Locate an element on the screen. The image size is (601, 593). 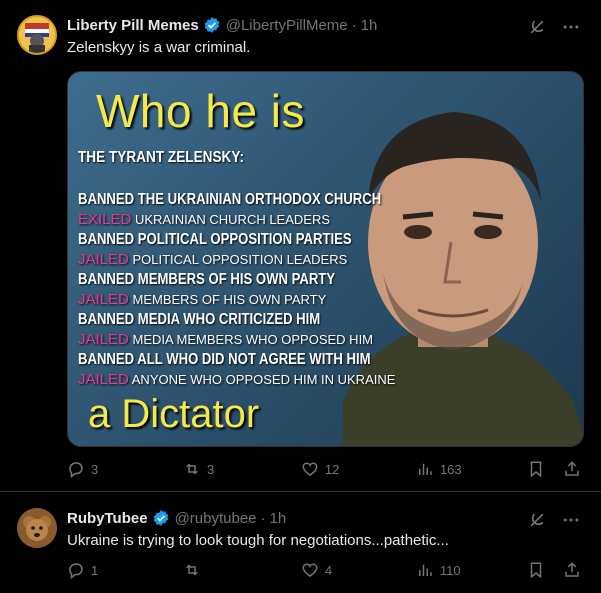
views-count: 110 is located at coordinates (450, 570).